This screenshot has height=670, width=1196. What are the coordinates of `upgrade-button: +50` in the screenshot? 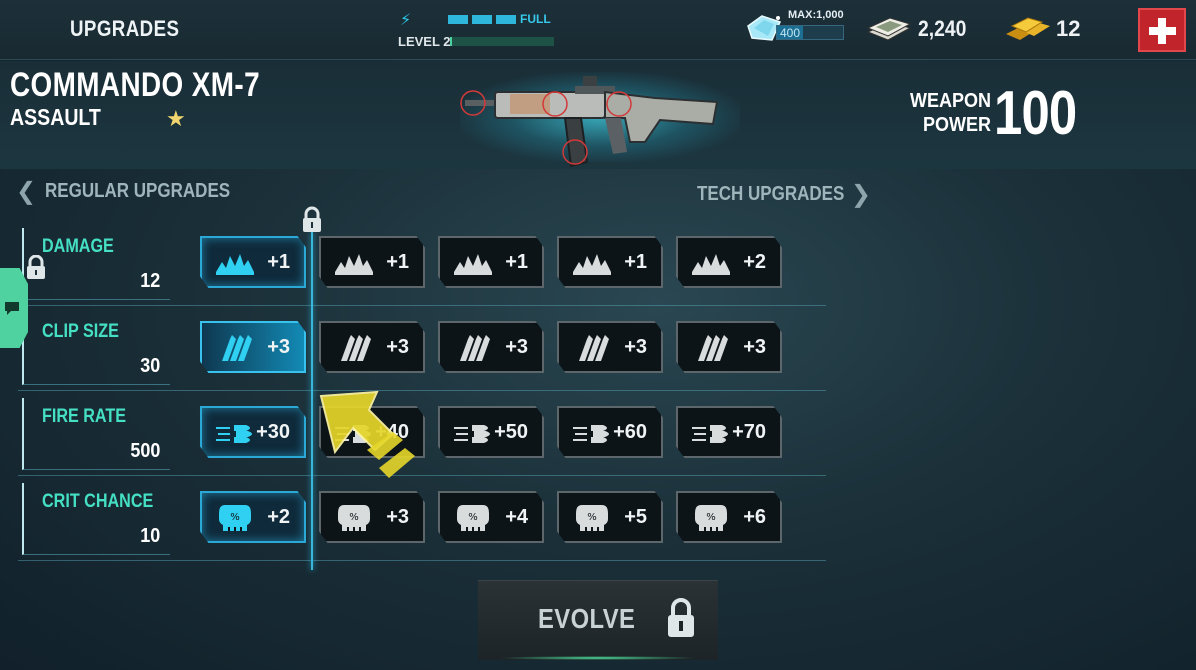 It's located at (491, 432).